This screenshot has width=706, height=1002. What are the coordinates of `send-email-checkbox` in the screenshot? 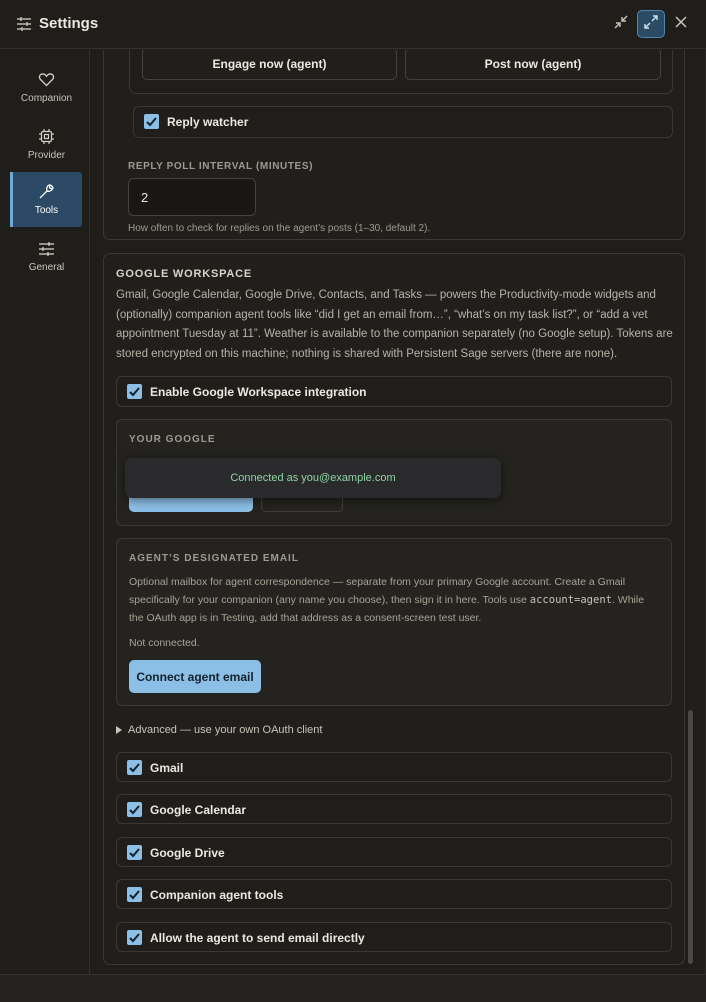 It's located at (134, 937).